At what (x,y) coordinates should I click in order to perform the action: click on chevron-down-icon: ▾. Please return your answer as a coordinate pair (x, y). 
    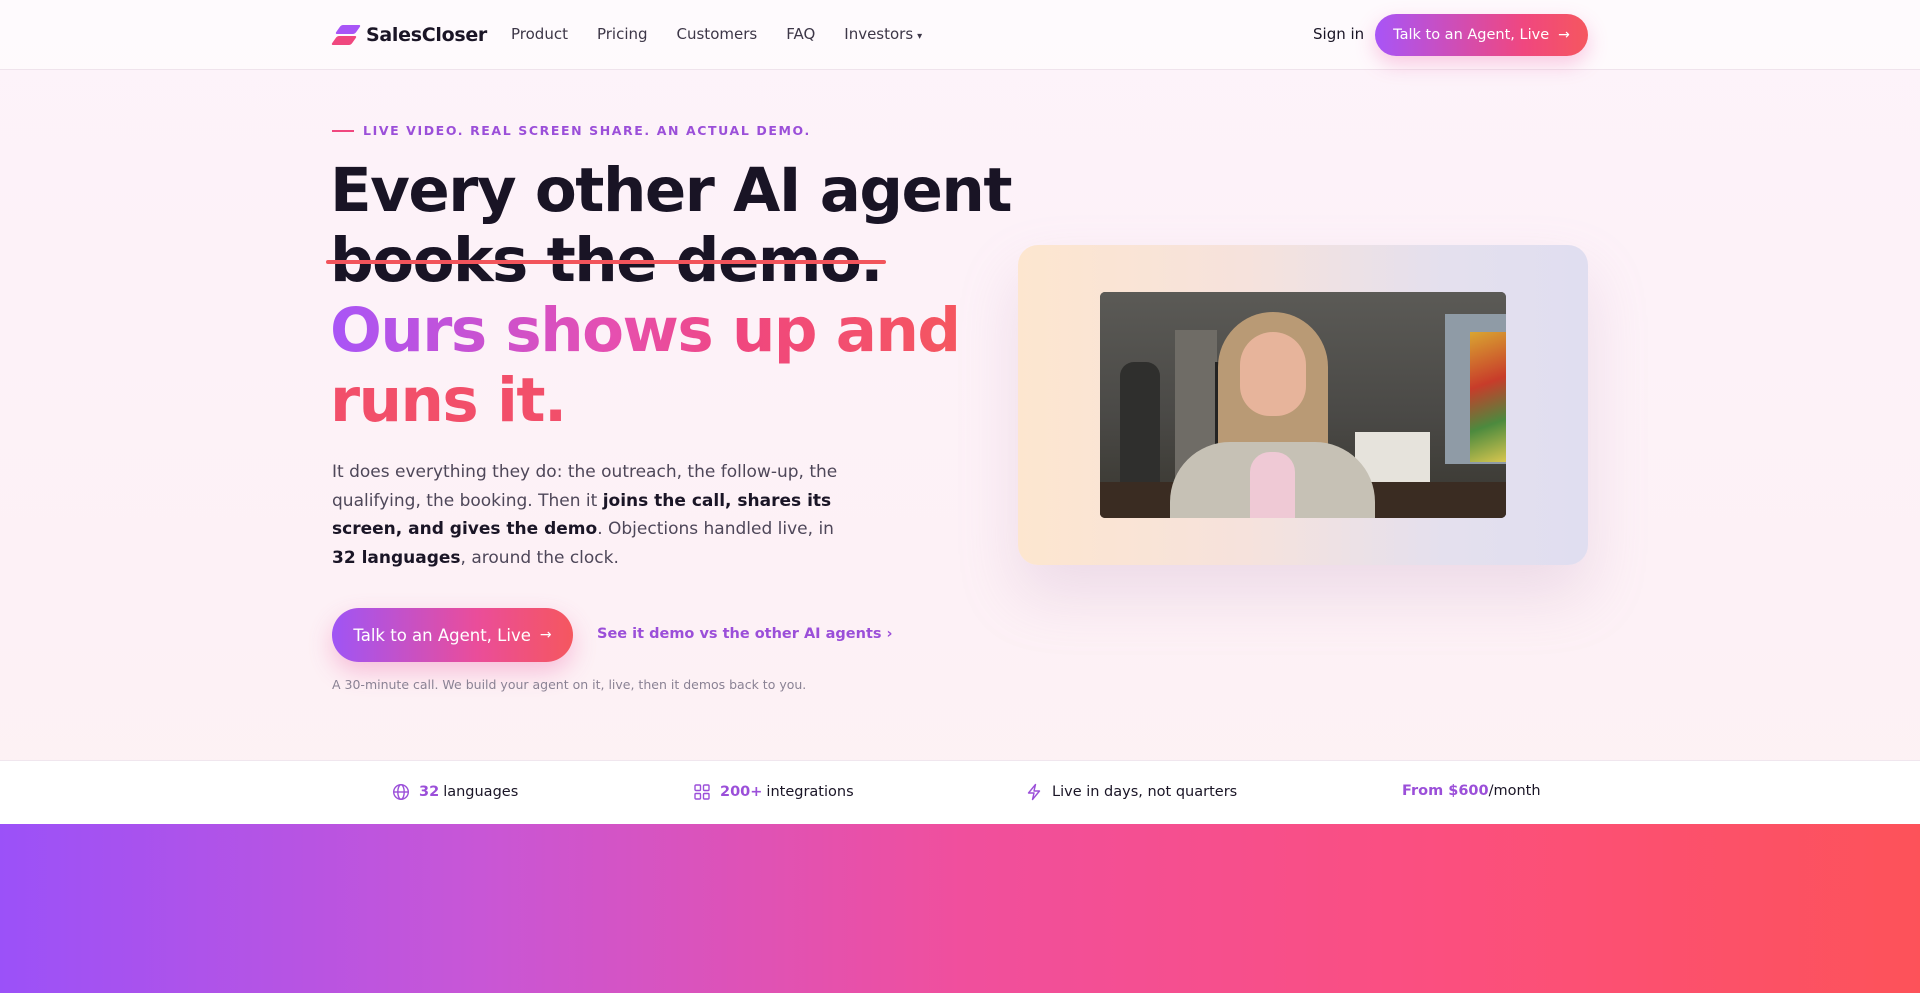
    Looking at the image, I should click on (920, 36).